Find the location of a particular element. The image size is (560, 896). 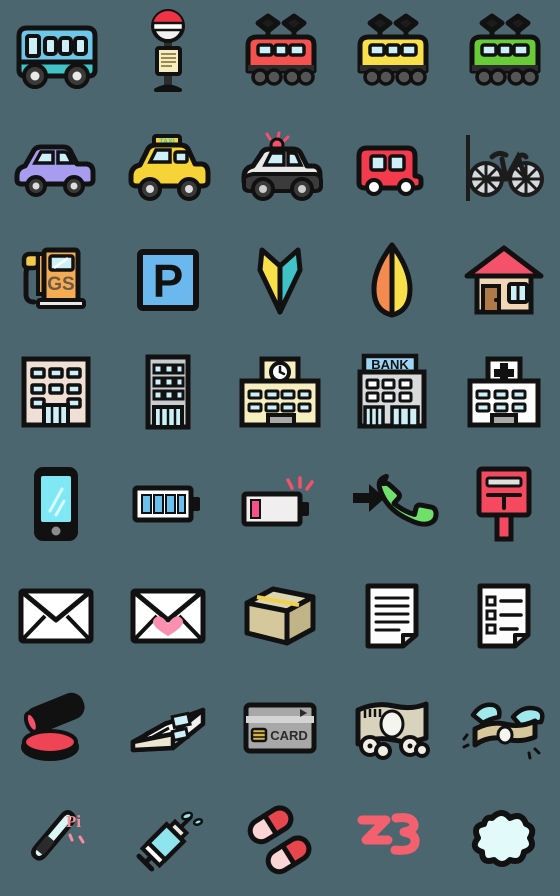

sticker-police-car: Police car is located at coordinates (280, 168).